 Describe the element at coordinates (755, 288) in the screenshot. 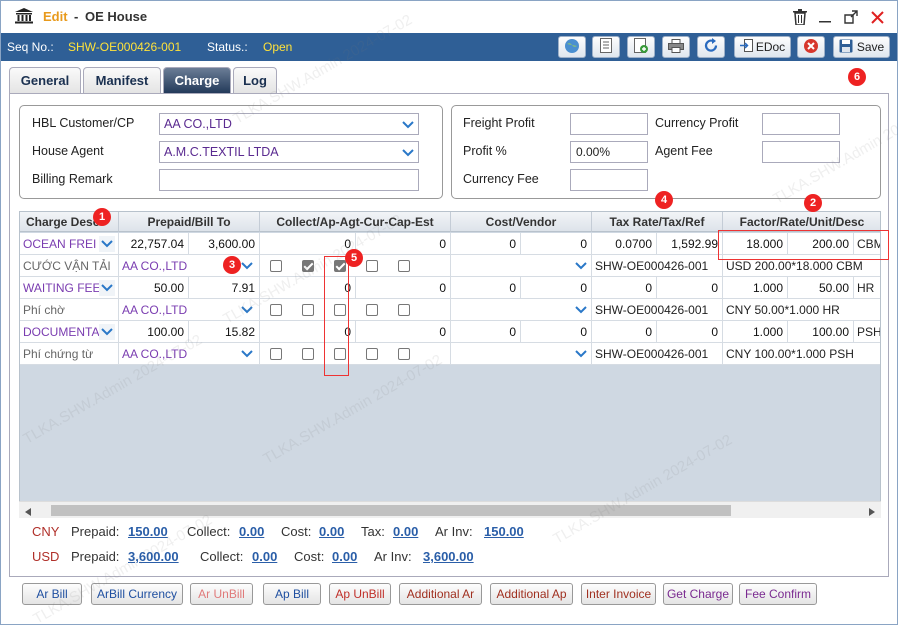

I see `factor-cell: 1.000` at that location.